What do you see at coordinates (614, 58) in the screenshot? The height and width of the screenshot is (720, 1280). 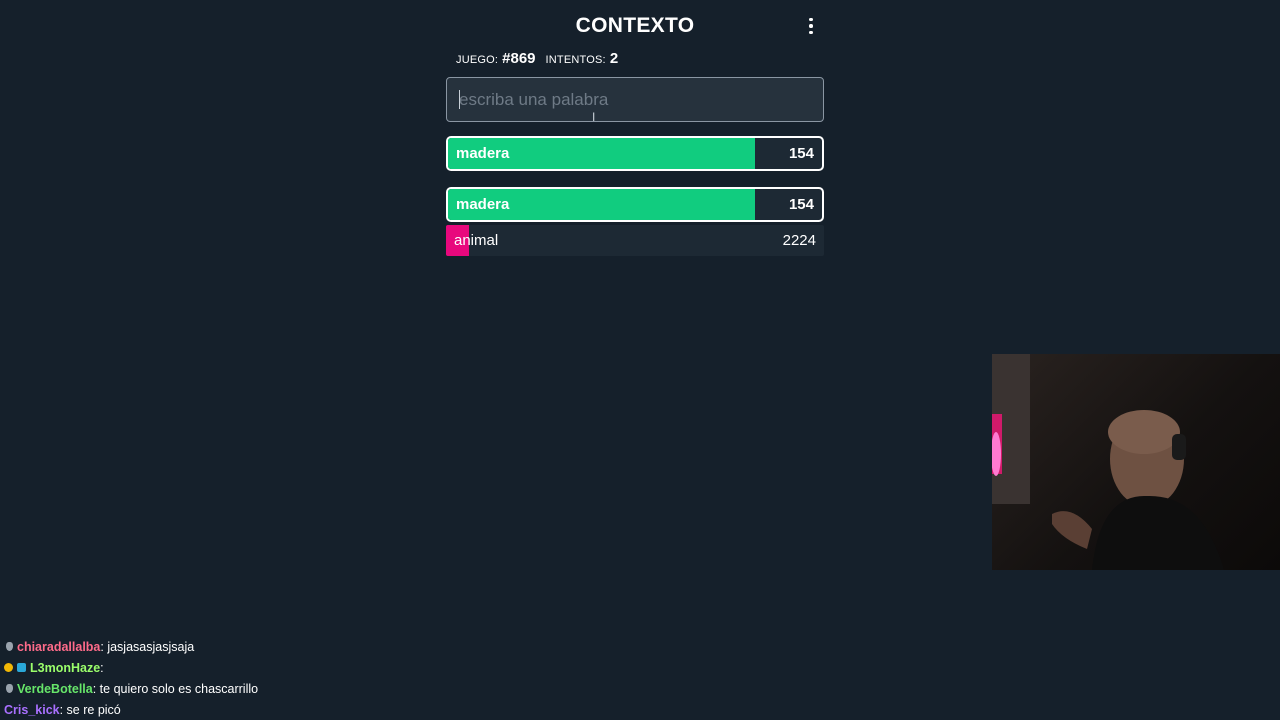 I see `attempts-count: 2` at bounding box center [614, 58].